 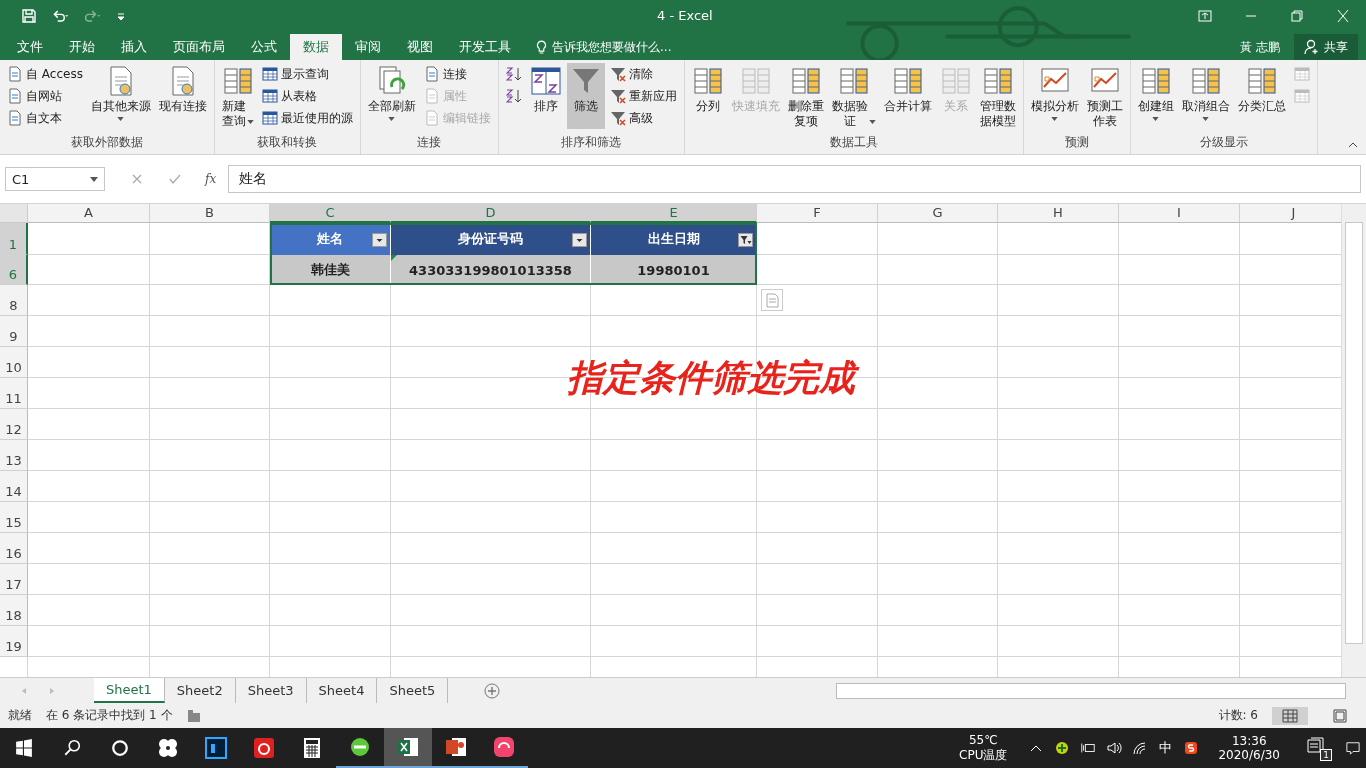 I want to click on row-header: 6, so click(x=14, y=270).